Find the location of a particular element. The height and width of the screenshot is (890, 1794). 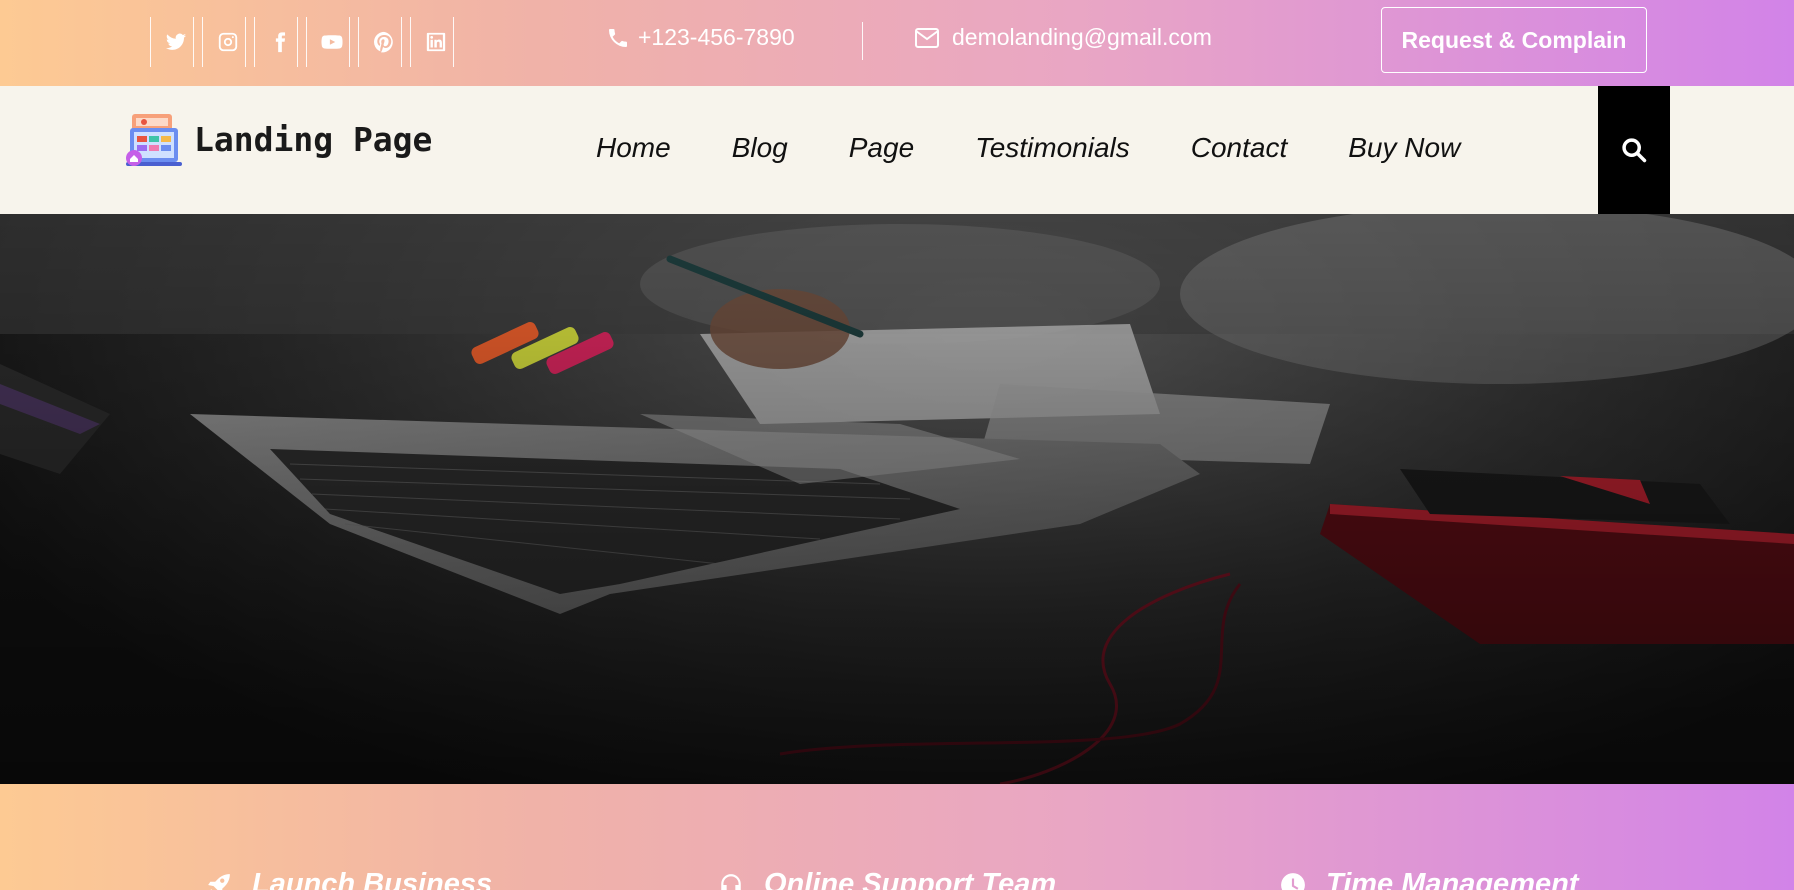

instagram-link is located at coordinates (228, 42).